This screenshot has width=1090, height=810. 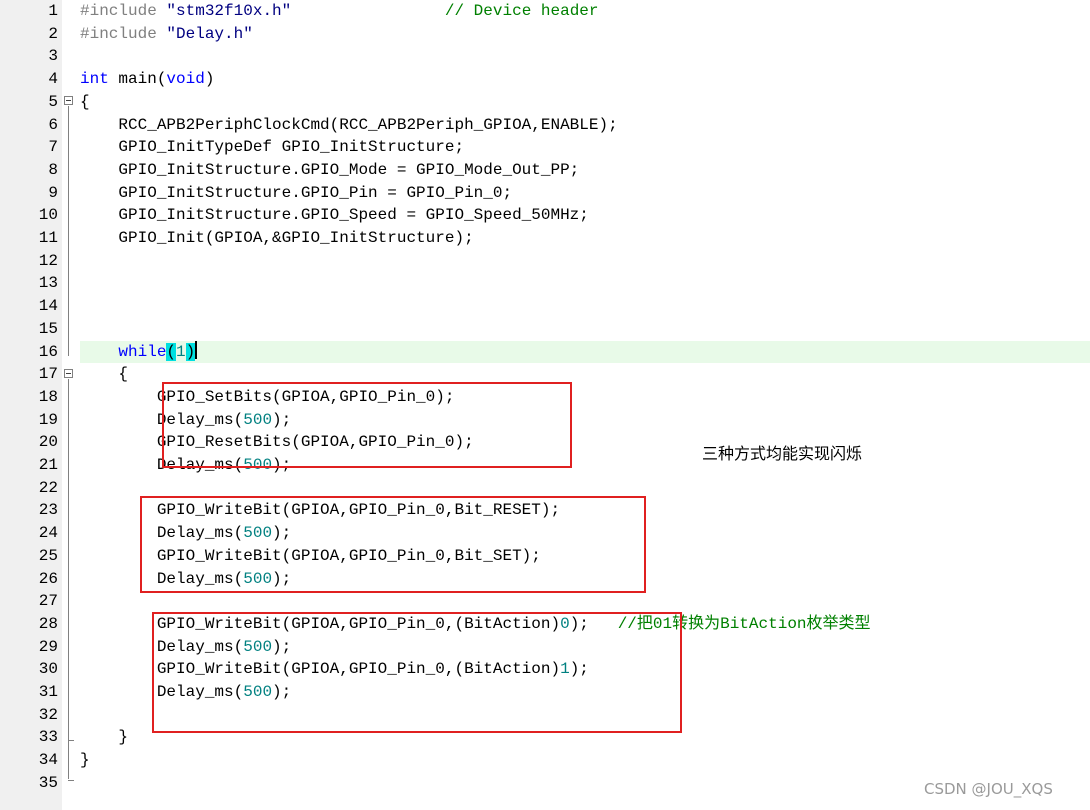 I want to click on line-number: 9, so click(x=53, y=192).